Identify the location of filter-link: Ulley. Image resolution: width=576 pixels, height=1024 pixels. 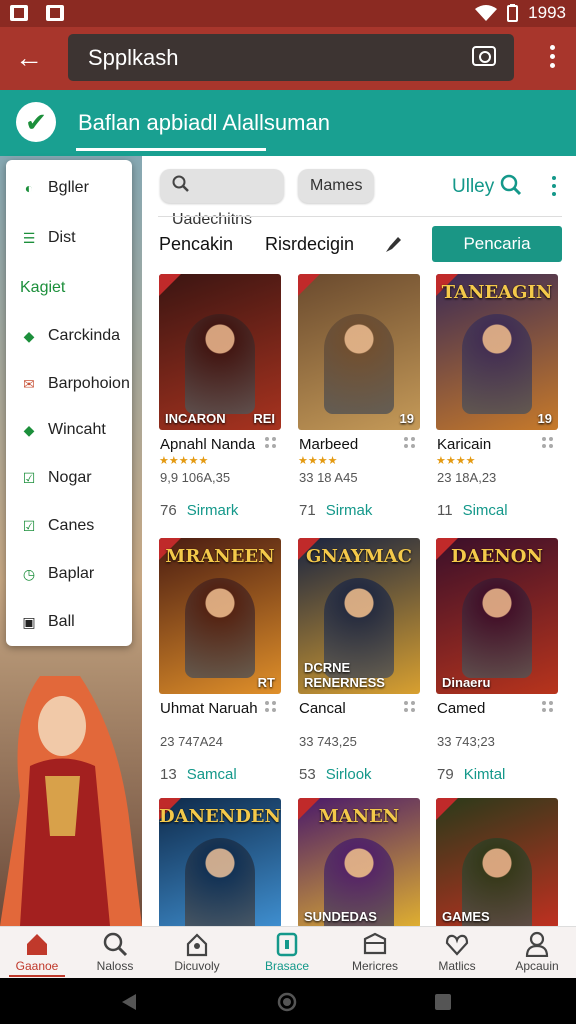
(473, 187).